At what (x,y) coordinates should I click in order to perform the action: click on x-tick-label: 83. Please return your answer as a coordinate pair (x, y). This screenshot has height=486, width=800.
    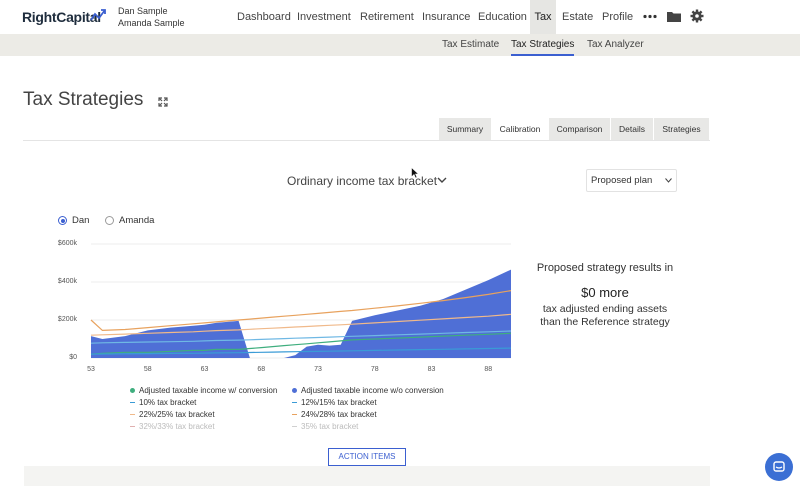
    Looking at the image, I should click on (431, 369).